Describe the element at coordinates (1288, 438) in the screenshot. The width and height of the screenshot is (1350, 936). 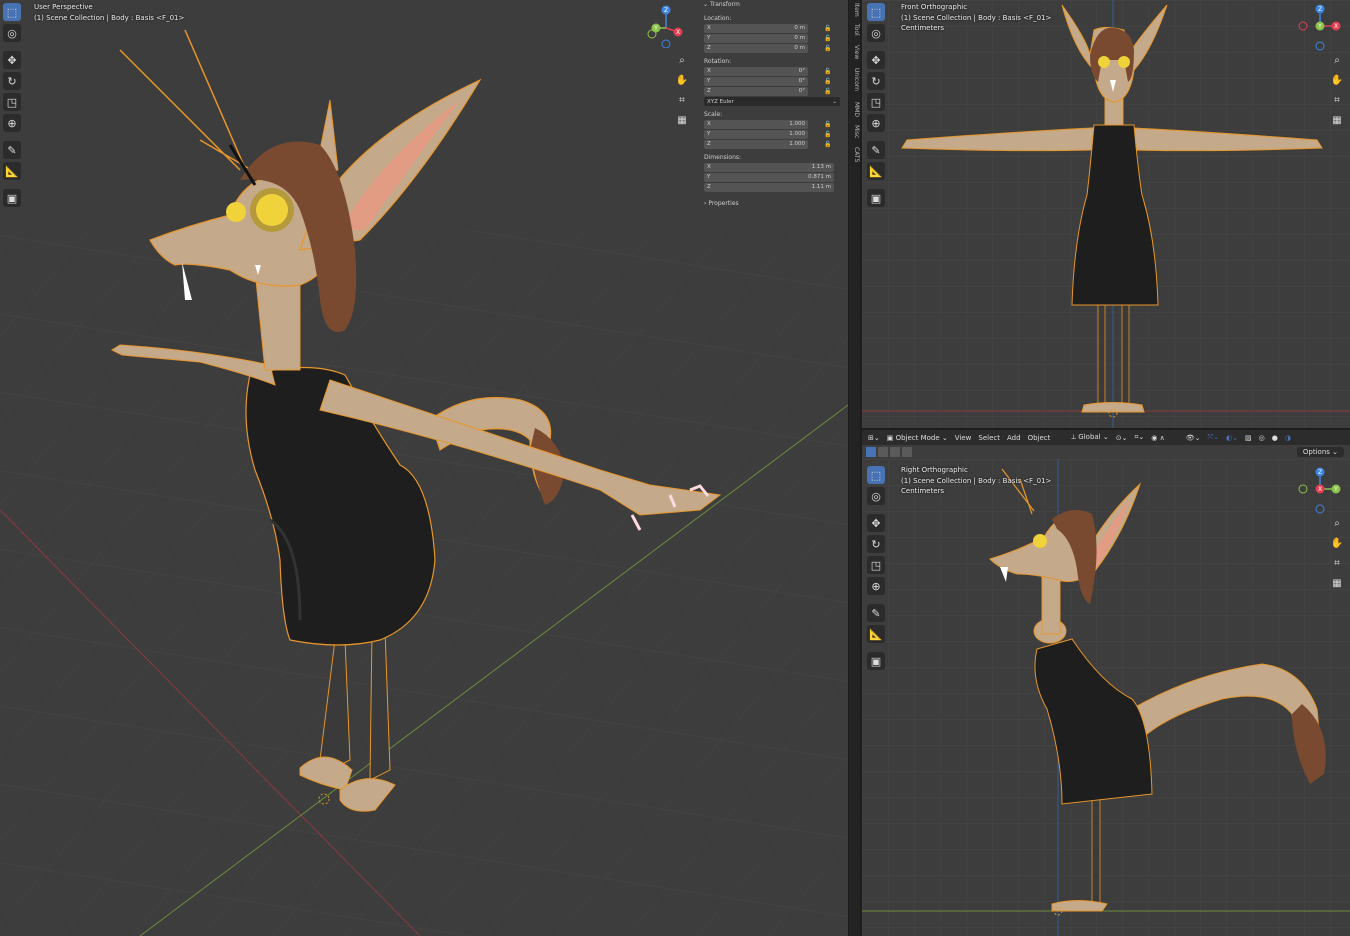
I see `shading-material-icon: ◑` at that location.